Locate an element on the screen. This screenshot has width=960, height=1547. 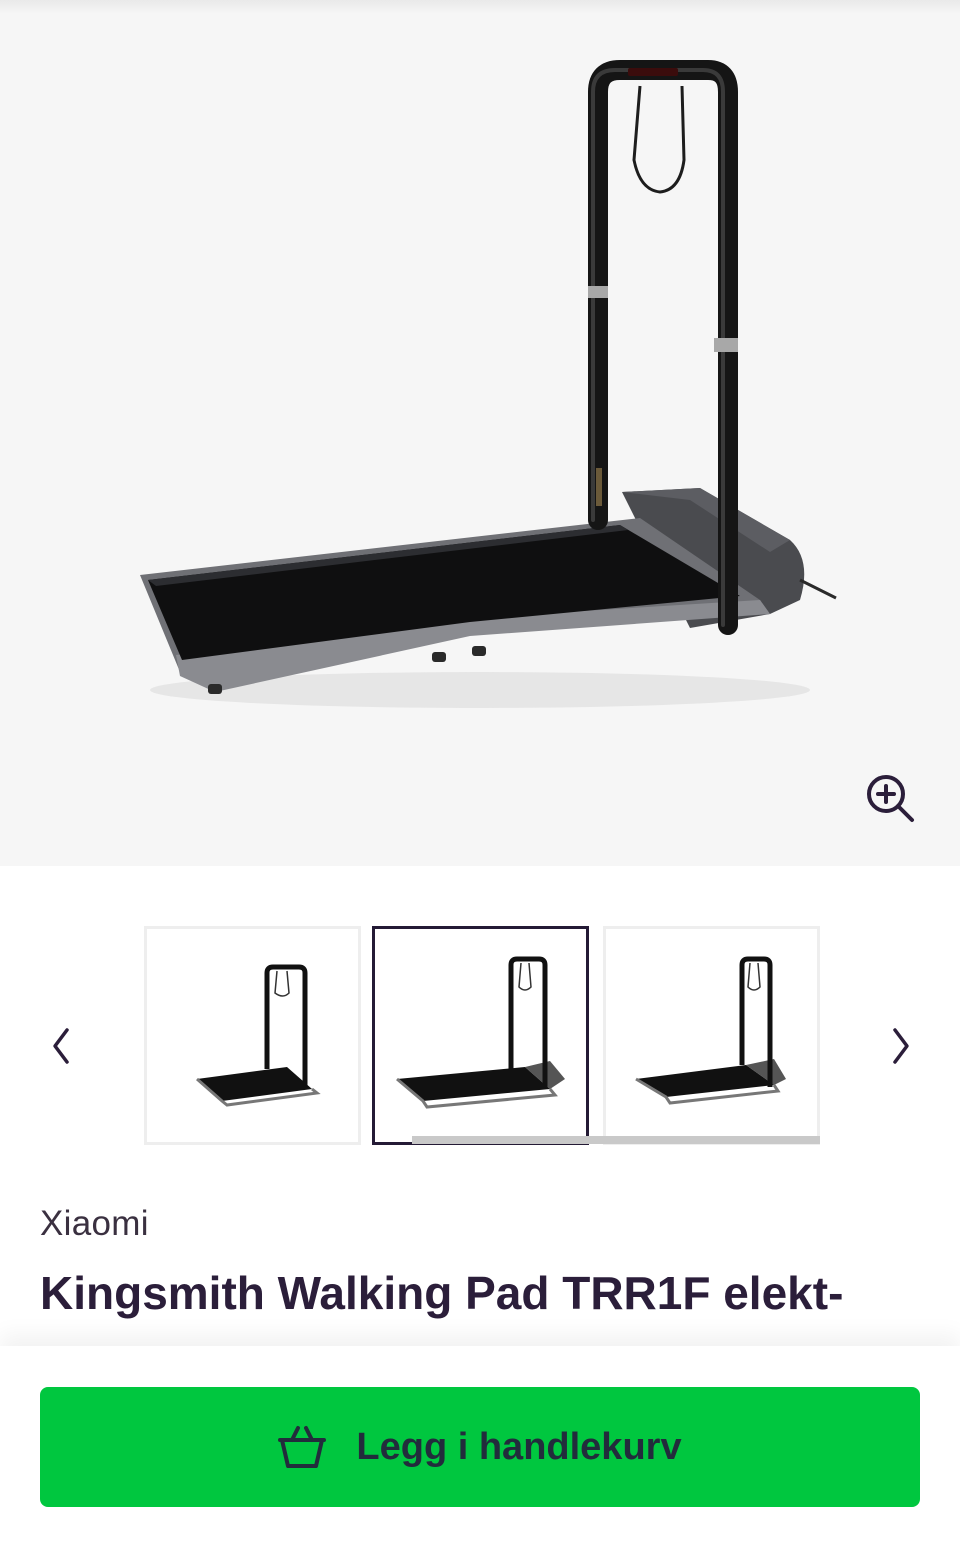
zoom-in-icon is located at coordinates (890, 798).